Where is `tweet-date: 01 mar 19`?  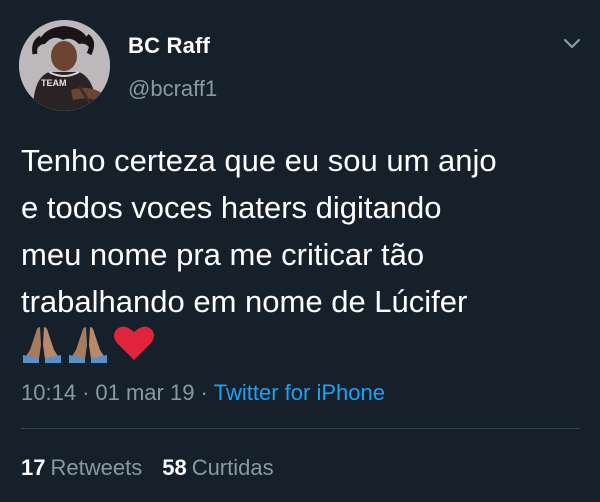 tweet-date: 01 mar 19 is located at coordinates (144, 392).